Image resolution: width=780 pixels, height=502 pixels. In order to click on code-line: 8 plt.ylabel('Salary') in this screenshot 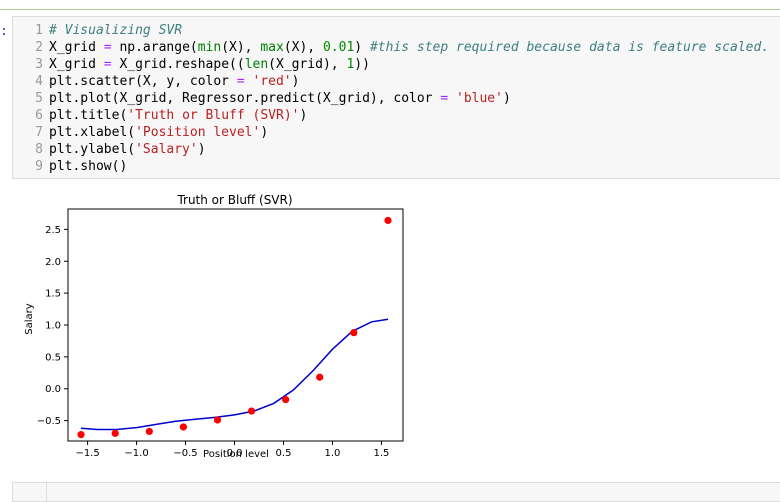, I will do `click(391, 149)`.